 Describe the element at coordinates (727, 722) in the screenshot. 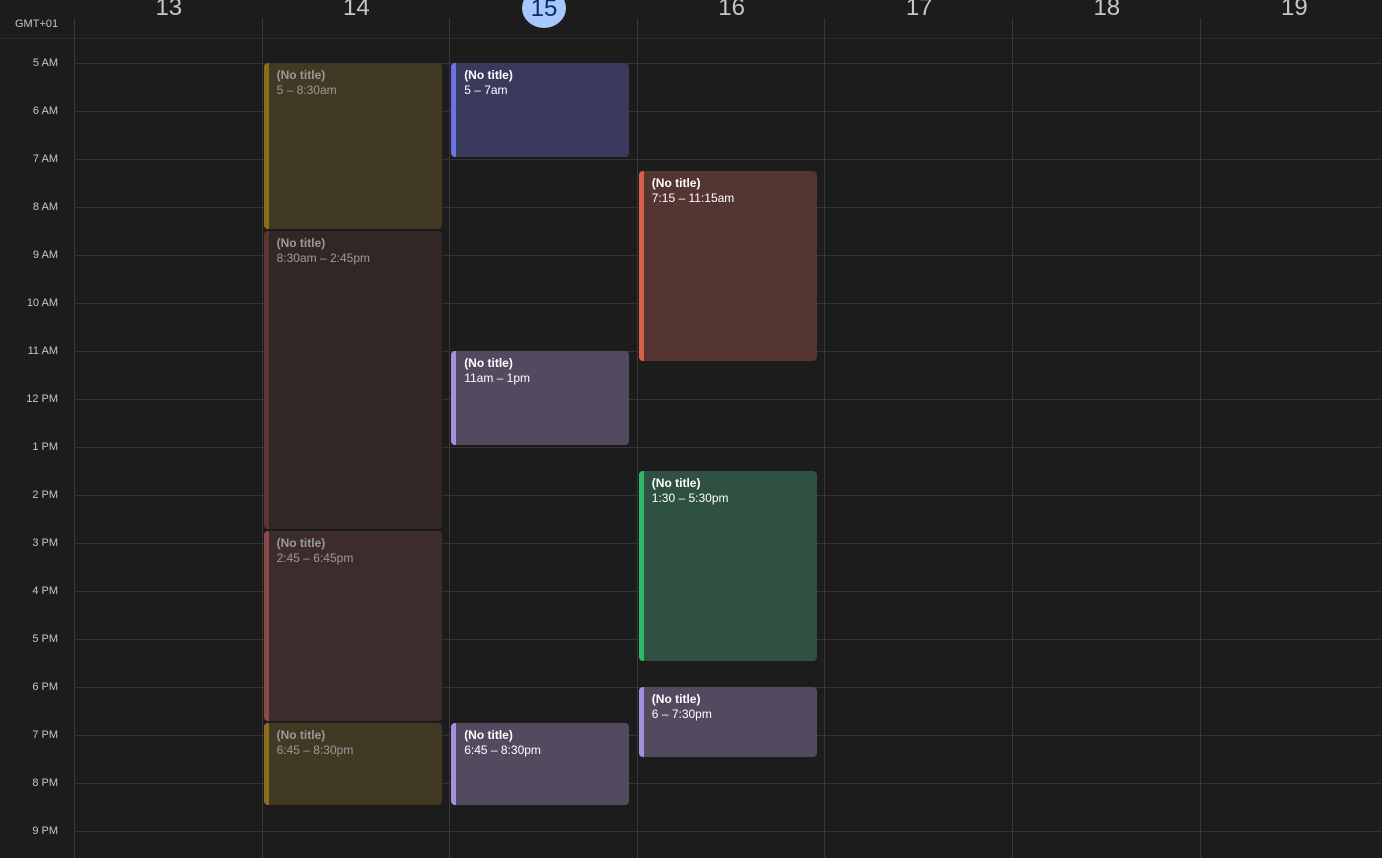

I see `calendar-event: (No title) 6 – 7:30pm` at that location.